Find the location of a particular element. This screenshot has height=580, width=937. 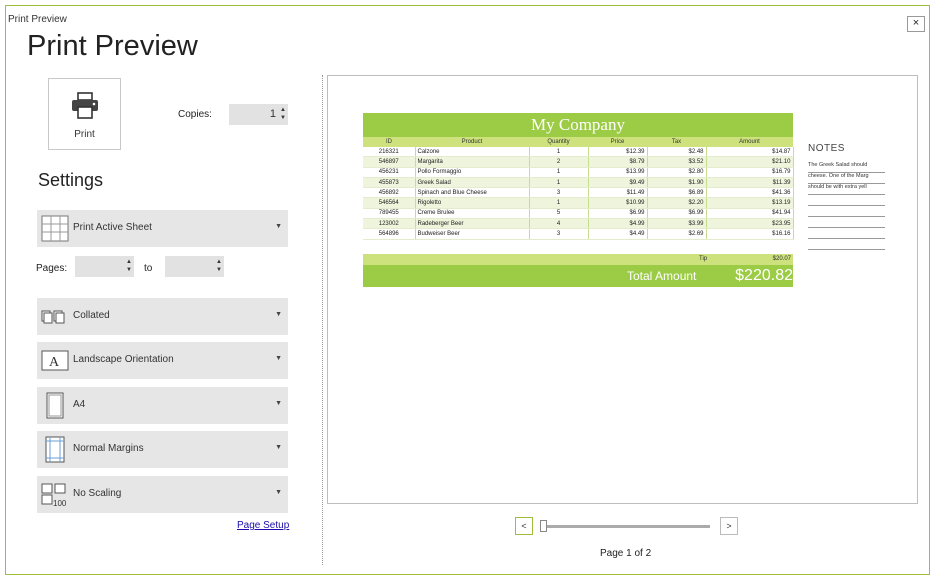

table-cell: Margarita is located at coordinates (472, 162).